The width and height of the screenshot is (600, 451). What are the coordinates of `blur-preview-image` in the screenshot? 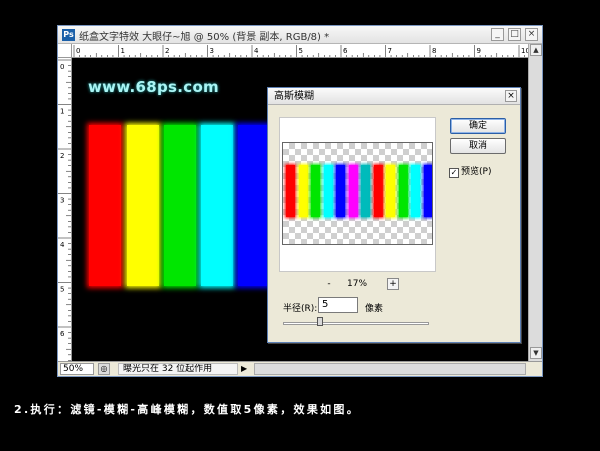 It's located at (357, 193).